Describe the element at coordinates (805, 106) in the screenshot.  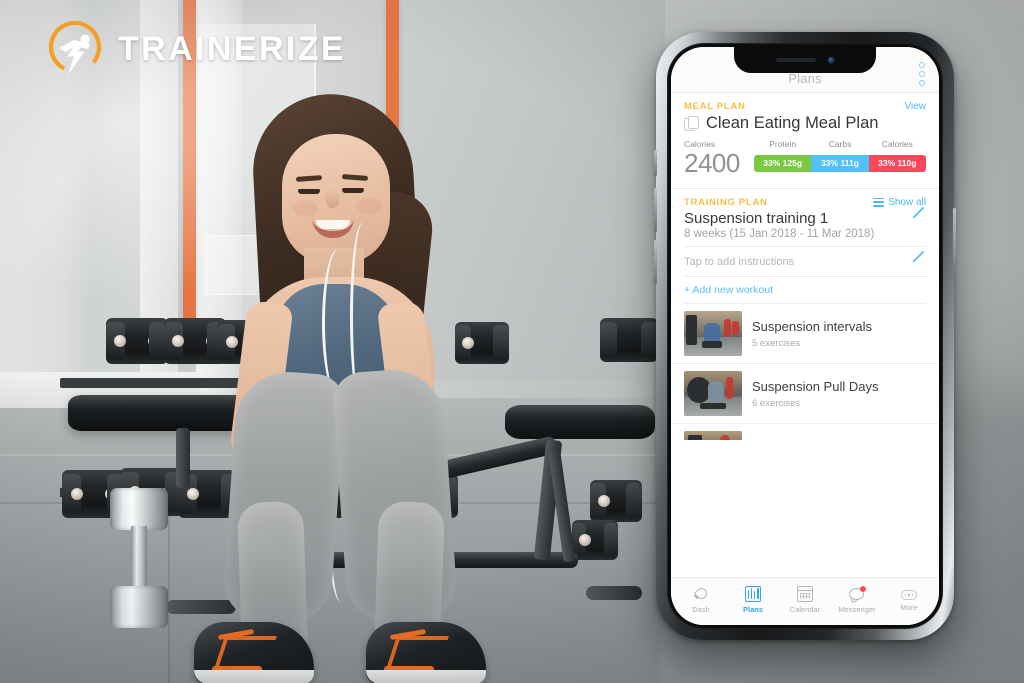
I see `meal-plan-header: MEAL PLAN View` at that location.